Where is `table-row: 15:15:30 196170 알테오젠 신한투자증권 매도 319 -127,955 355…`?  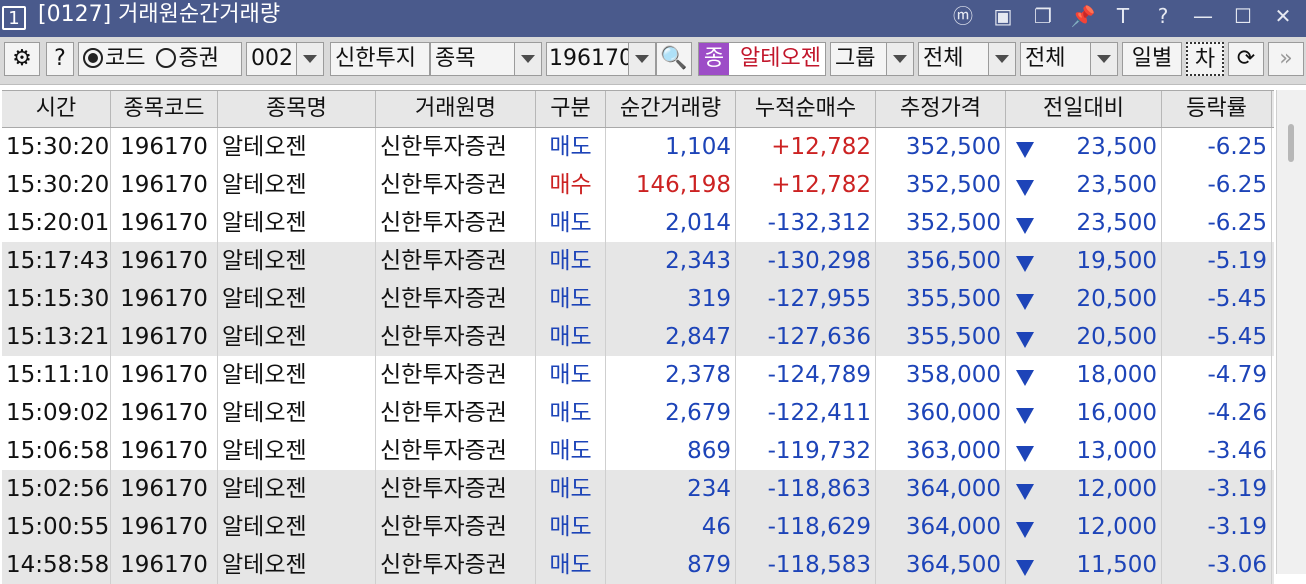
table-row: 15:15:30 196170 알테오젠 신한투자증권 매도 319 -127,955 355… is located at coordinates (638, 299).